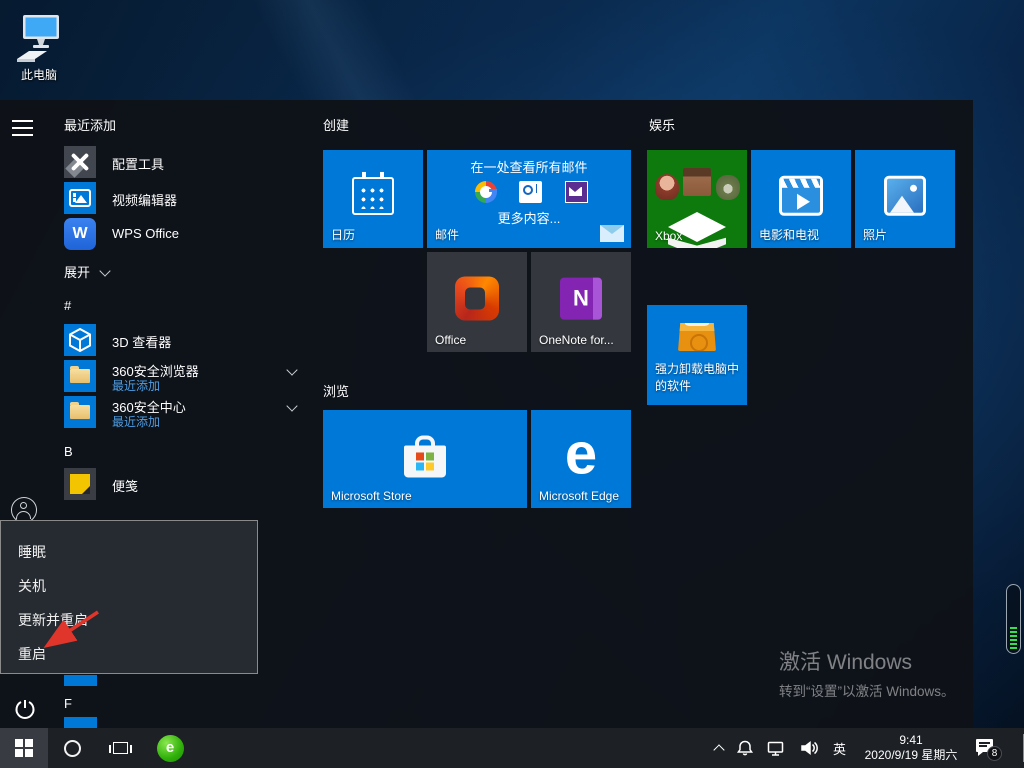 Image resolution: width=1024 pixels, height=768 pixels. I want to click on wps-office-icon: W, so click(80, 234).